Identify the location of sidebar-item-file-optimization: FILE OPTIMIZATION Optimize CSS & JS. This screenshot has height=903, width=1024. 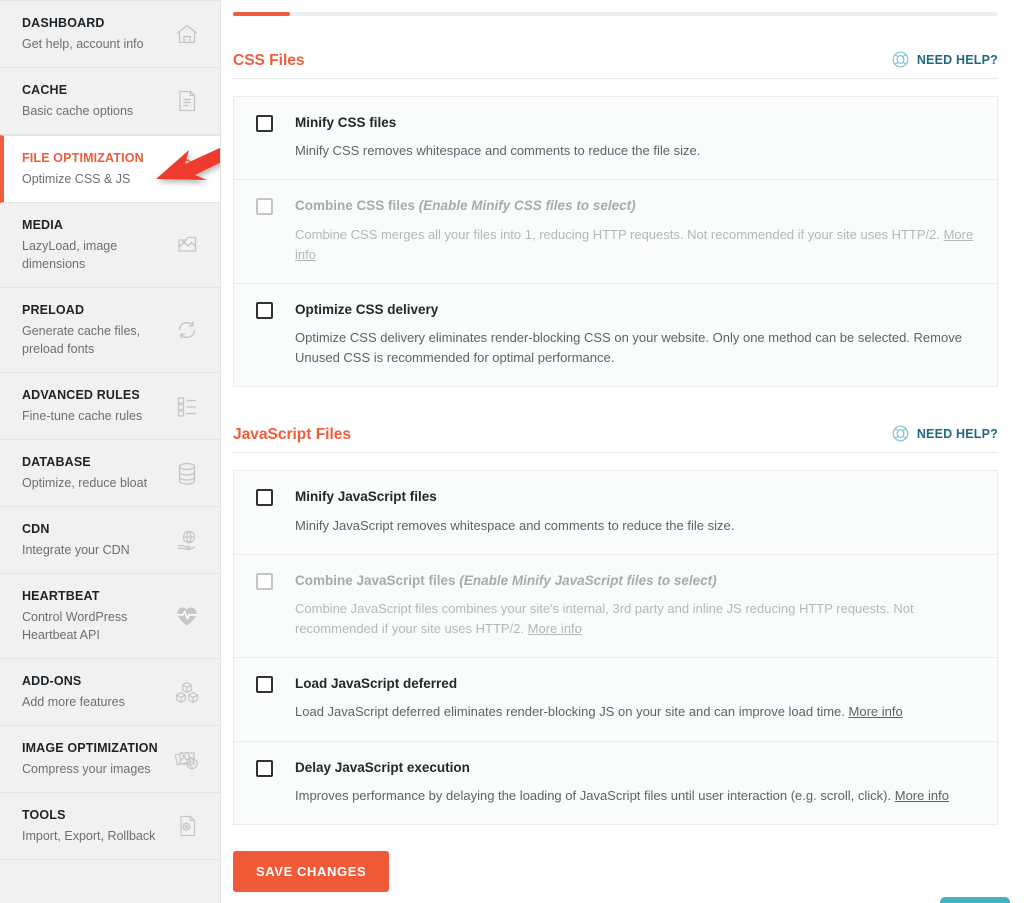
(110, 169).